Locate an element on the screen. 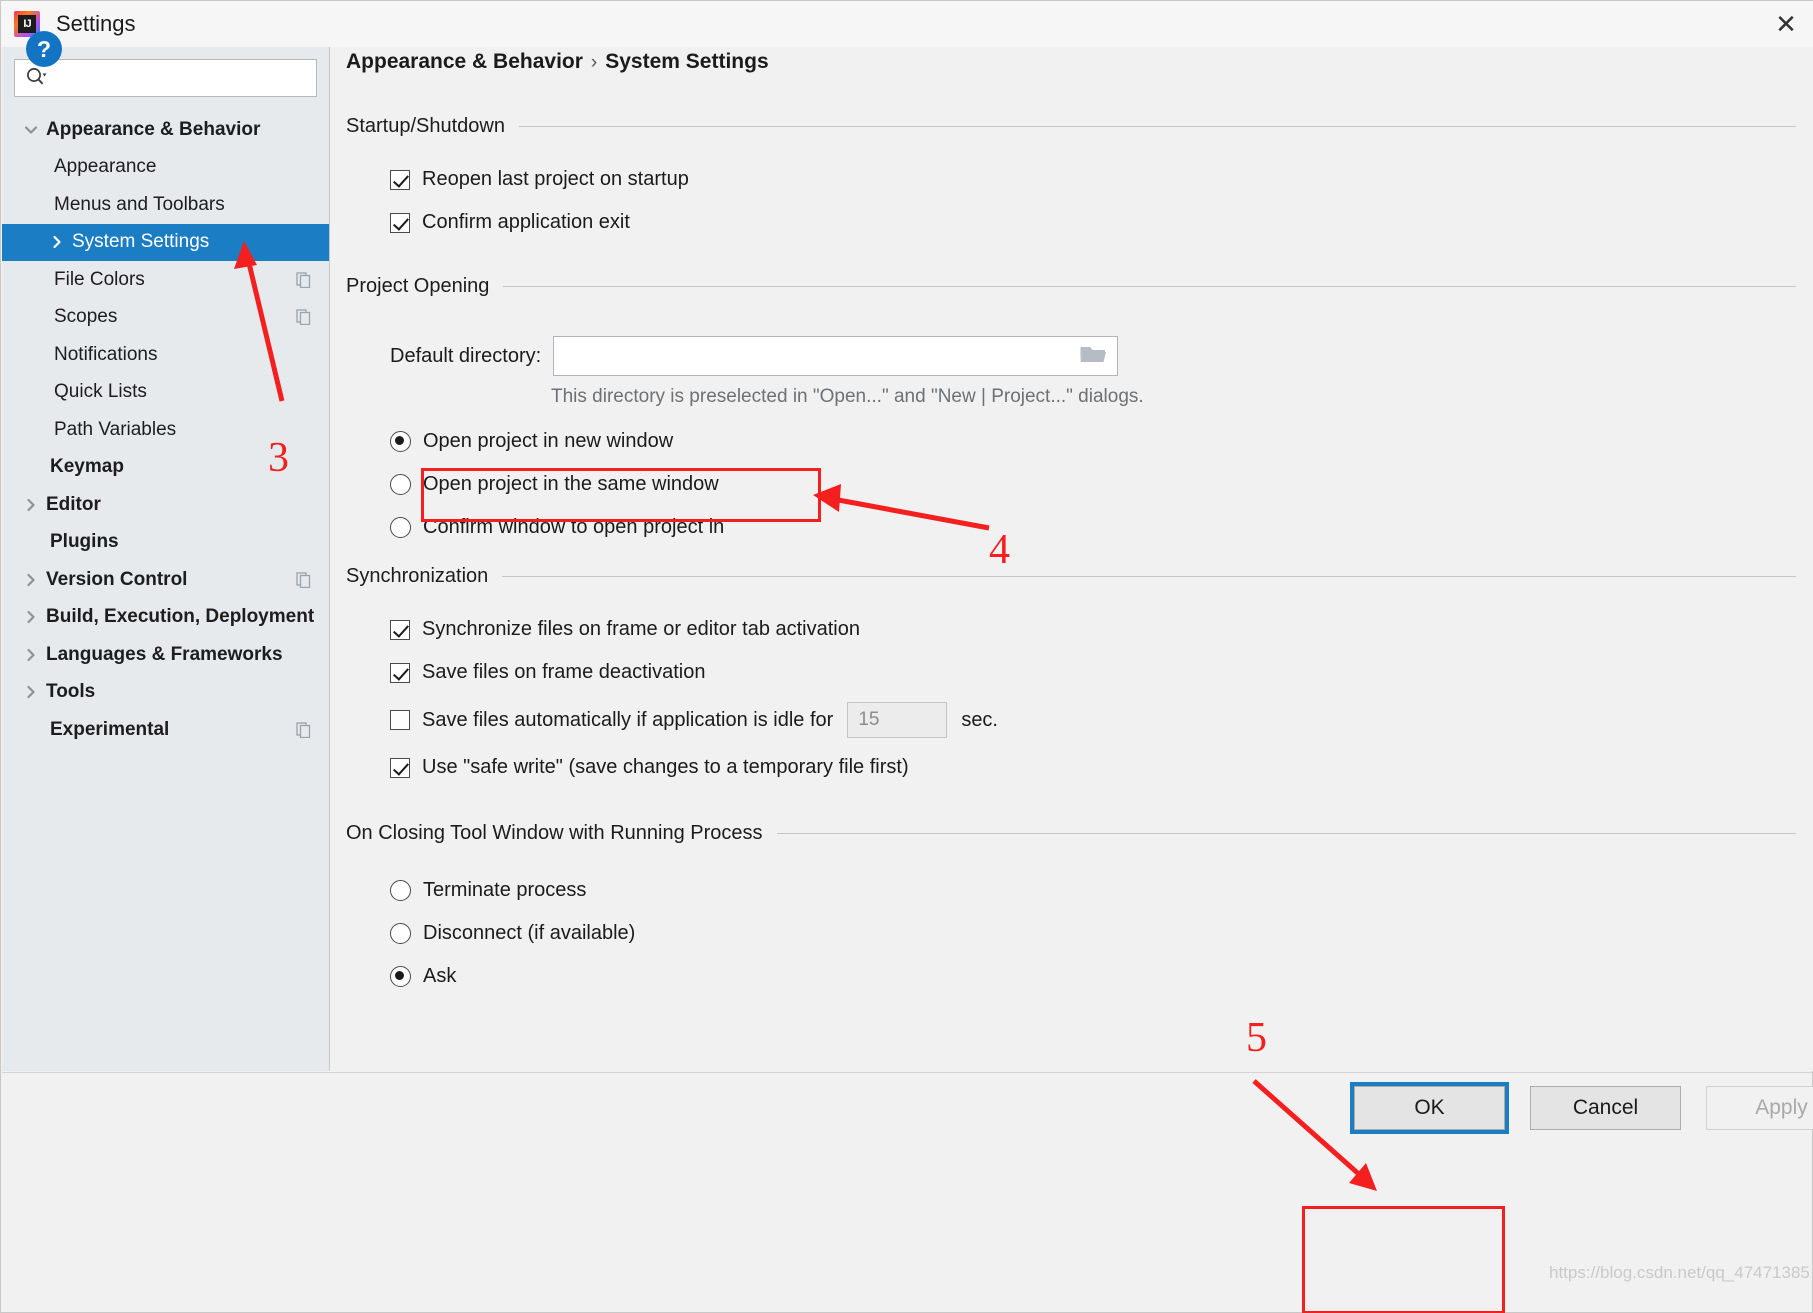 The image size is (1813, 1313). sidebar-item-editor: Editor is located at coordinates (165, 505).